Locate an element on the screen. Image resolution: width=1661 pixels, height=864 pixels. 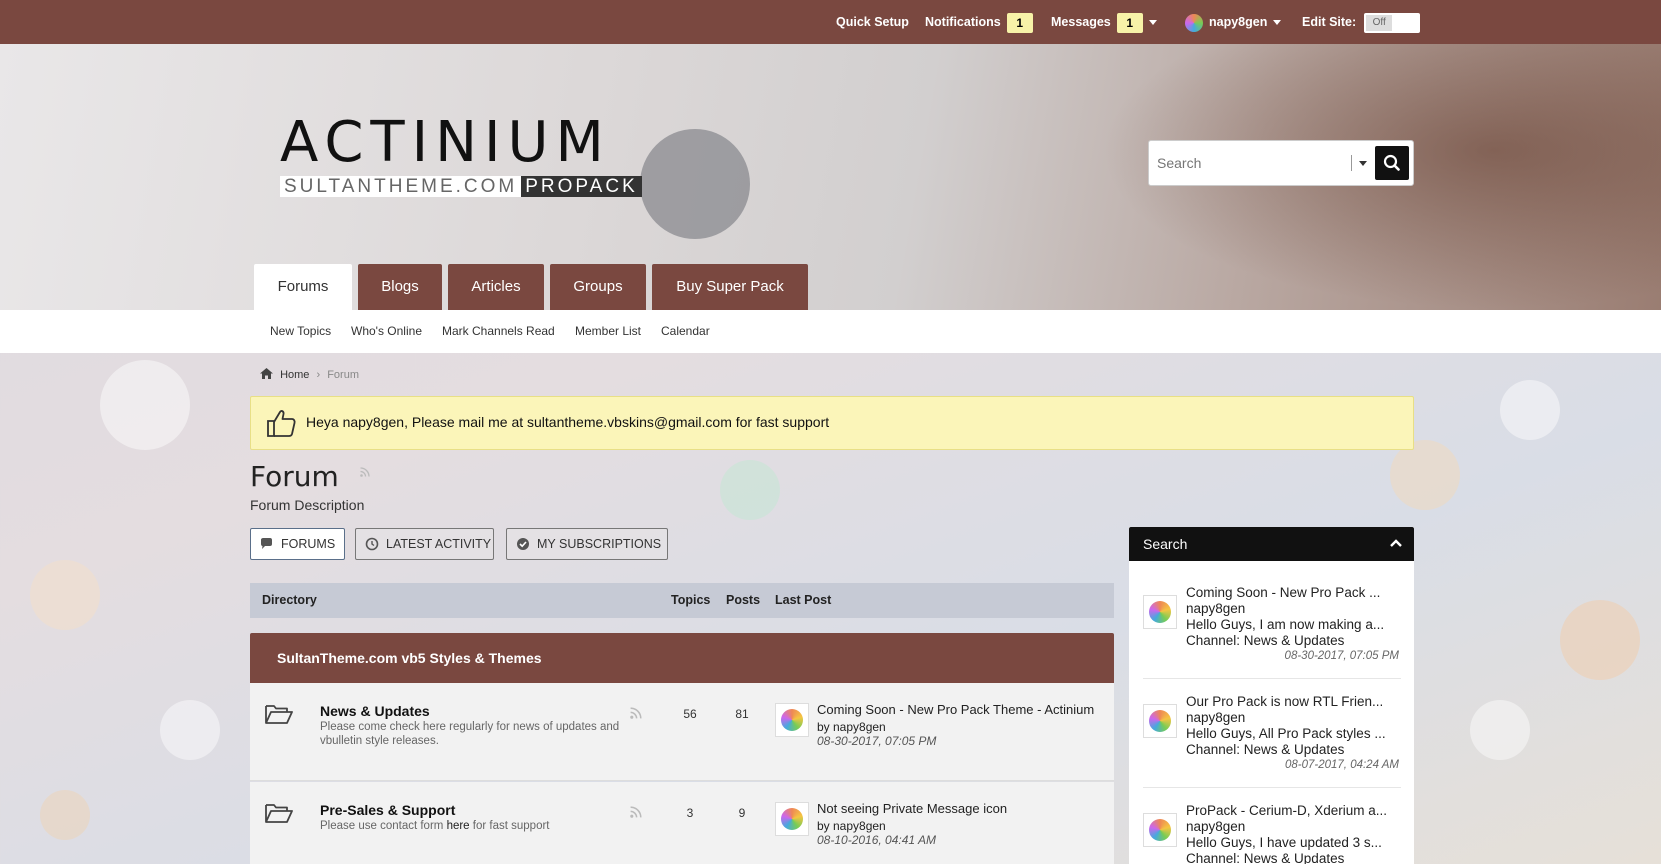
forum-title-link: Pre-Sales & Support is located at coordinates (387, 810).